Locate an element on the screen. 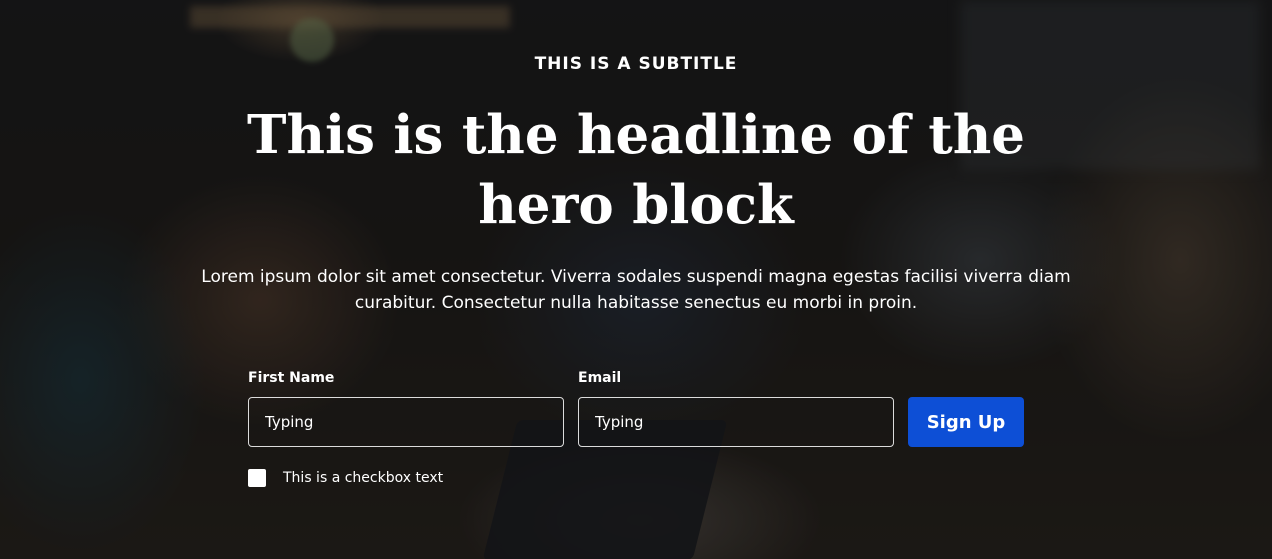 This screenshot has height=559, width=1272. first-name-label: First Name is located at coordinates (291, 378).